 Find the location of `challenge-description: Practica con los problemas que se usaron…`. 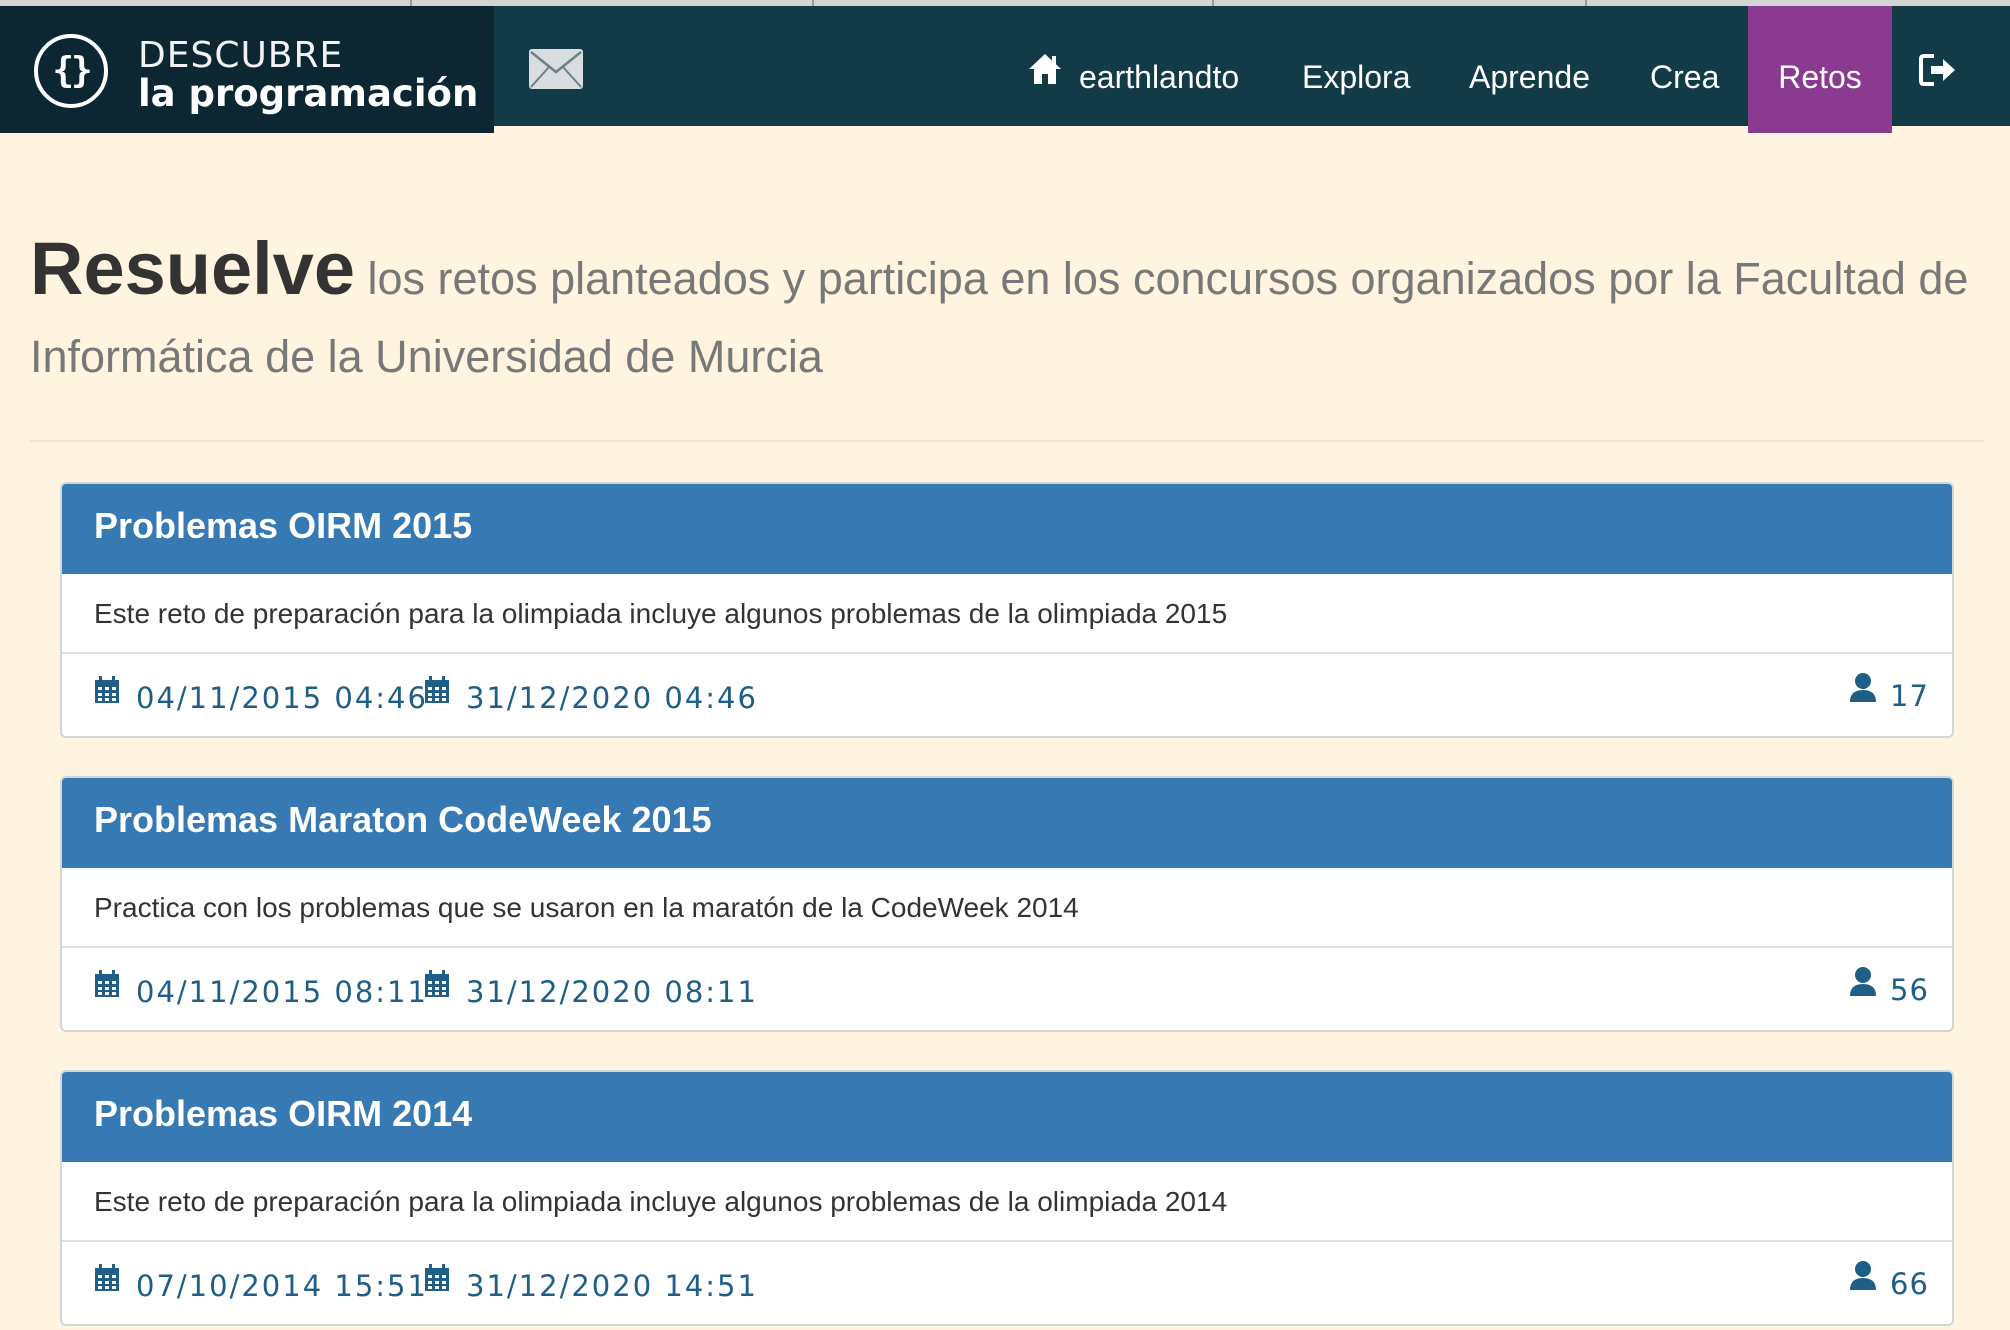

challenge-description: Practica con los problemas que se usaron… is located at coordinates (1007, 908).